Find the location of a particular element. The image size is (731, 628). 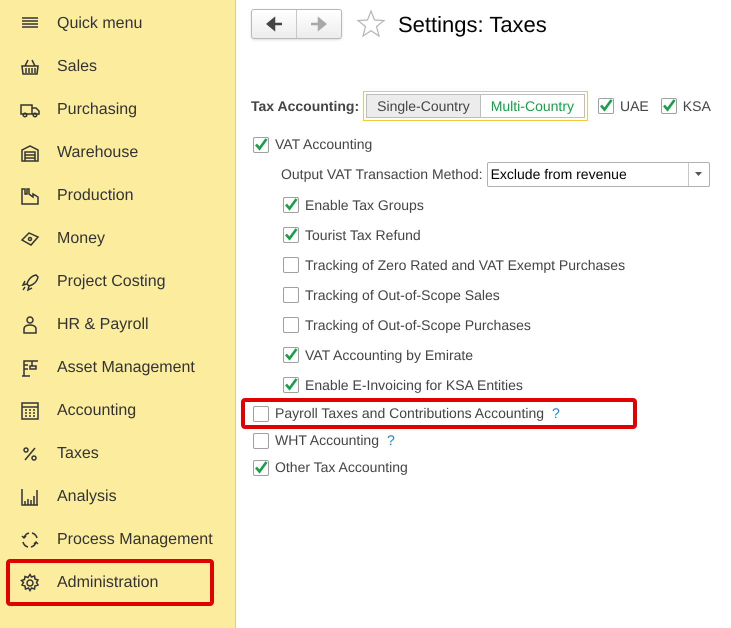

checkbox-label: KSA is located at coordinates (696, 106).